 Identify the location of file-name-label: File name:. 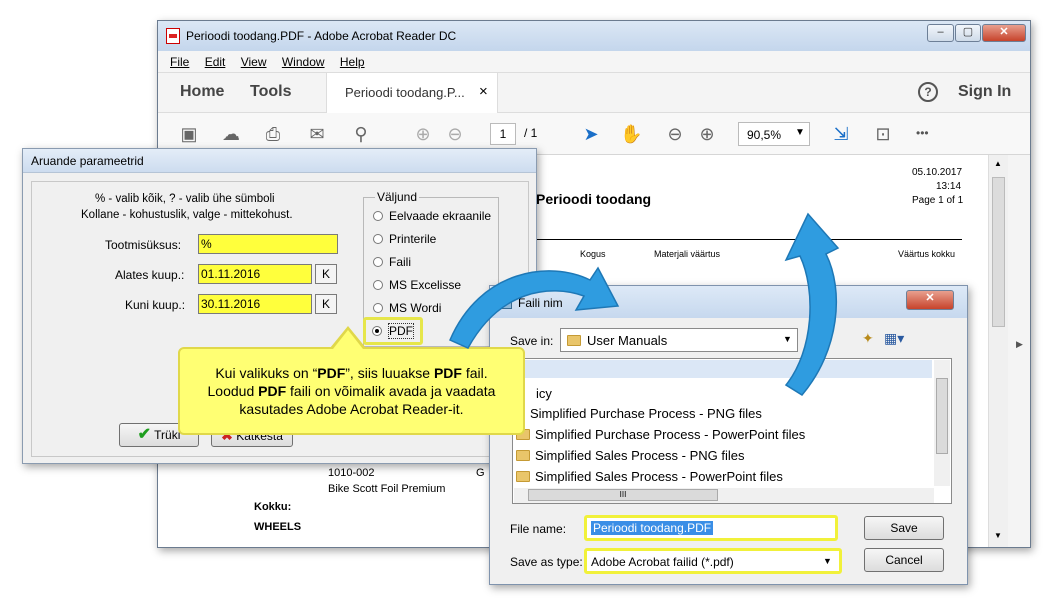
(538, 529).